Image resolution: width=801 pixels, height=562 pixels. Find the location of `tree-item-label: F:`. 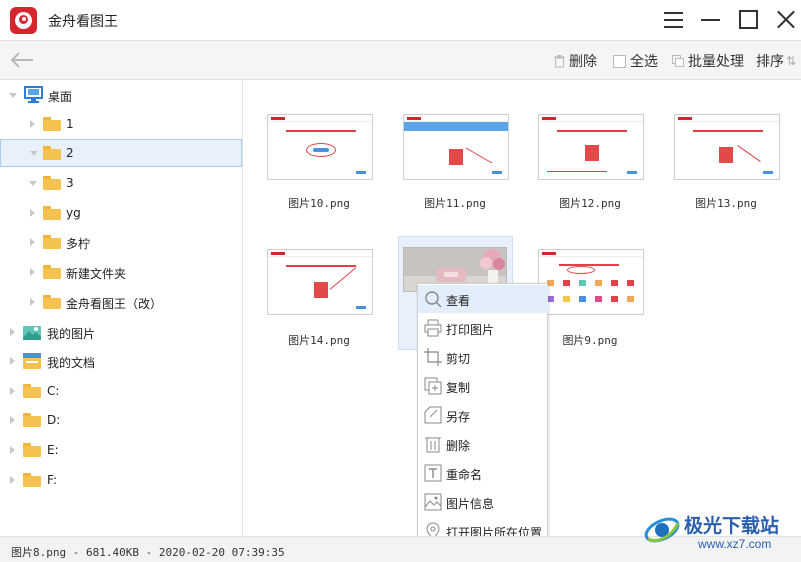

tree-item-label: F: is located at coordinates (52, 480).